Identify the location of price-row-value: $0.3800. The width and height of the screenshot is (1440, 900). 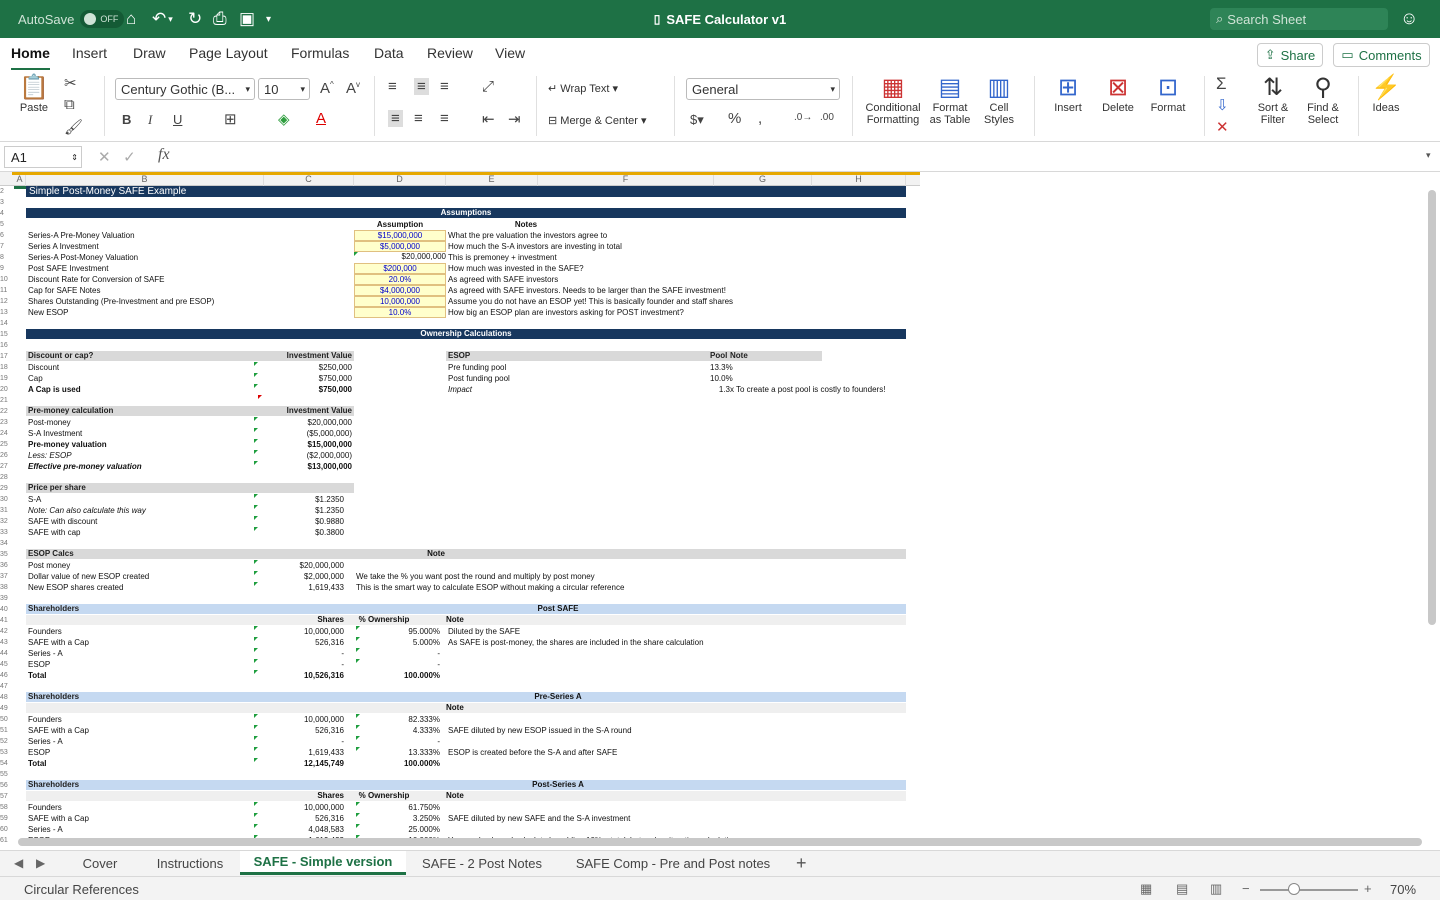
(304, 532).